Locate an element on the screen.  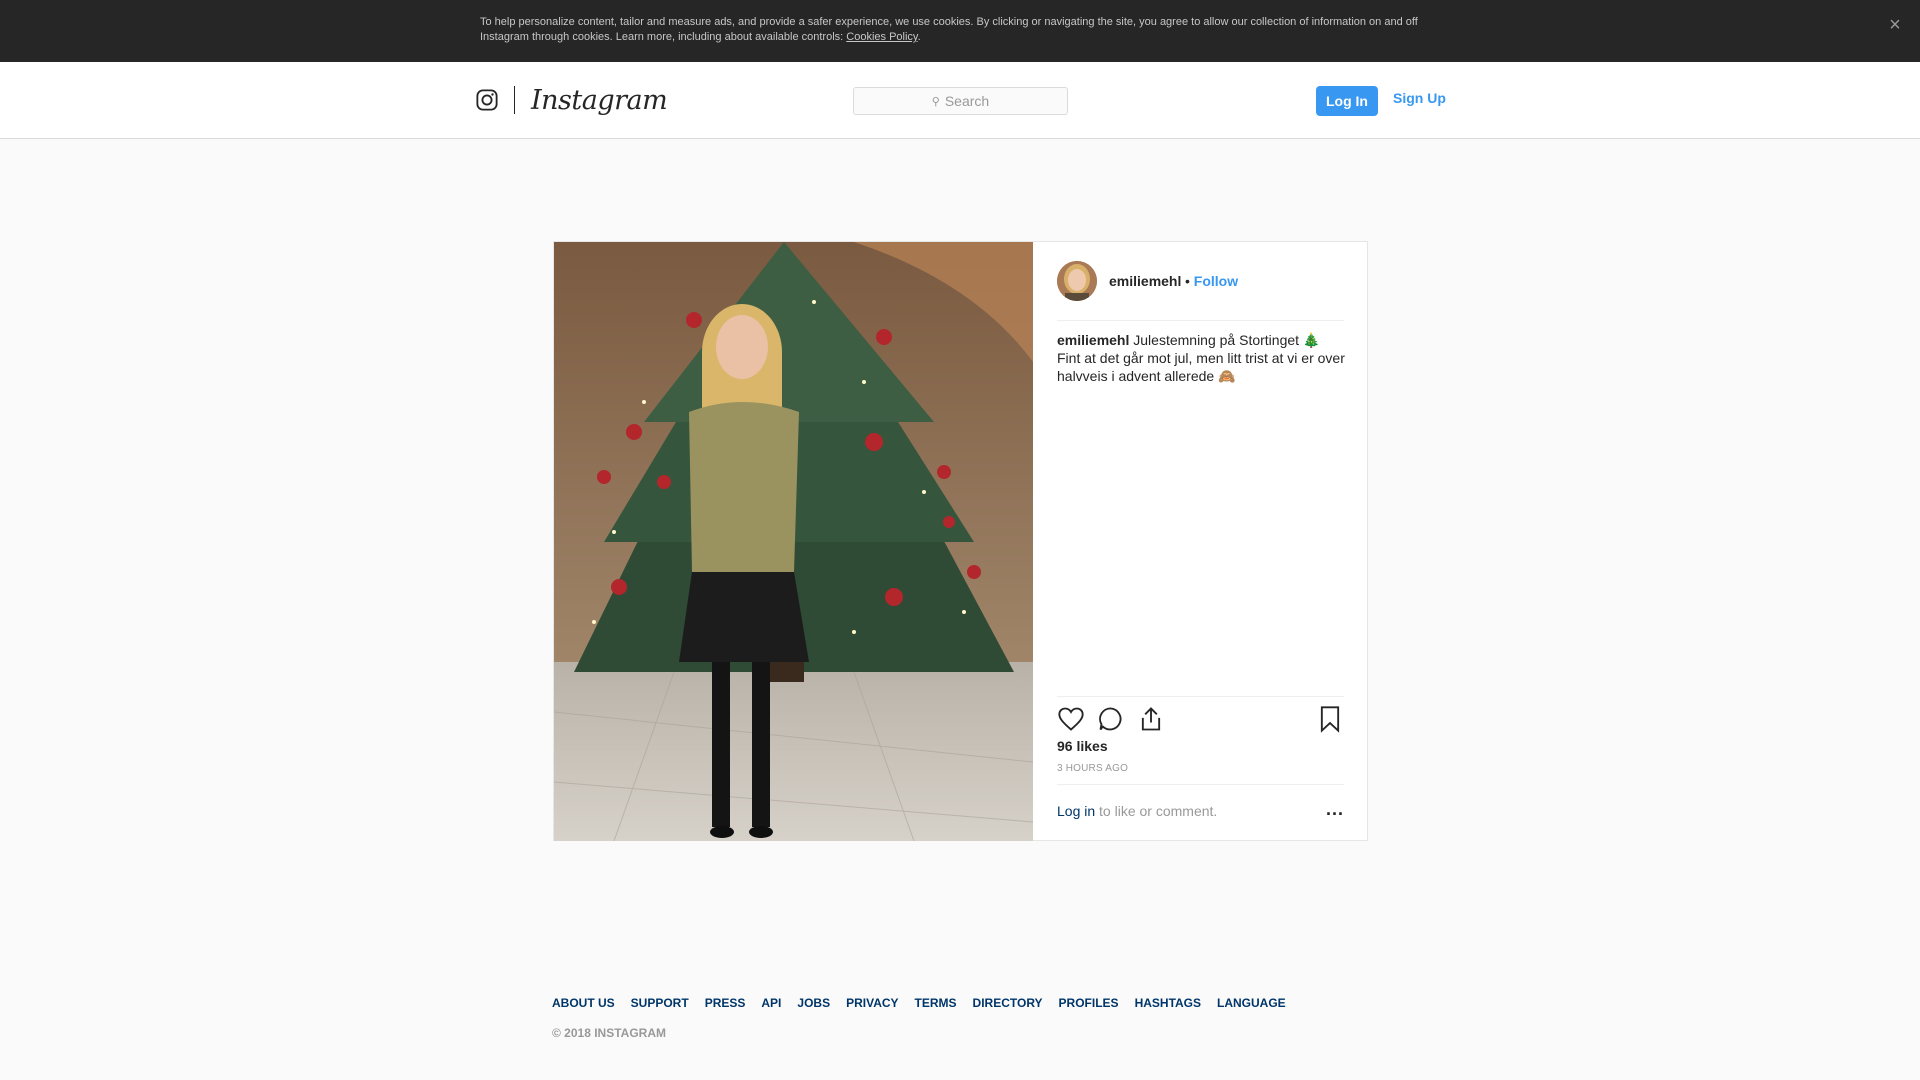
footer-link-profiles: PROFILES is located at coordinates (1089, 1003).